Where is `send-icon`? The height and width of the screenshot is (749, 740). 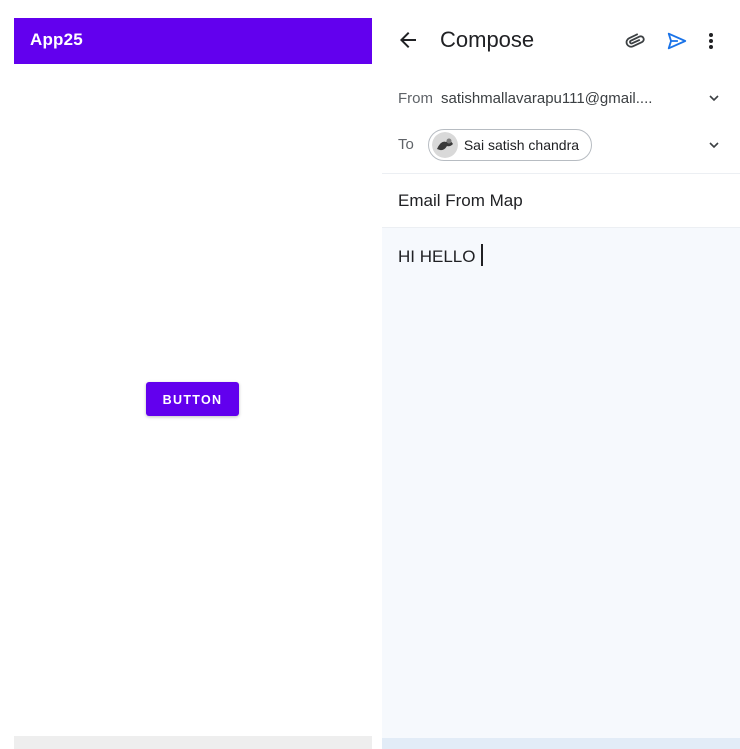
send-icon is located at coordinates (677, 41).